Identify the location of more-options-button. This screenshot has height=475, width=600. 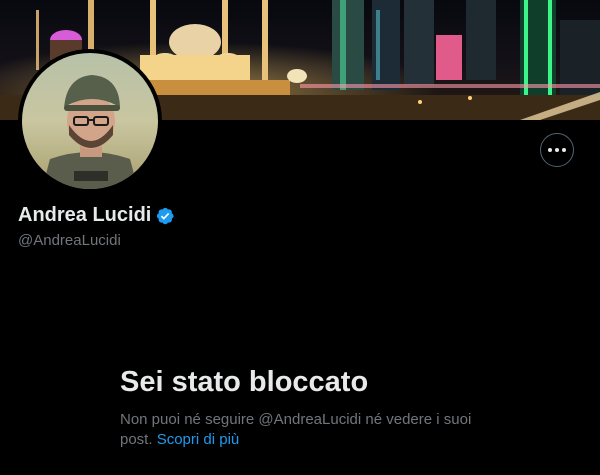
(557, 150).